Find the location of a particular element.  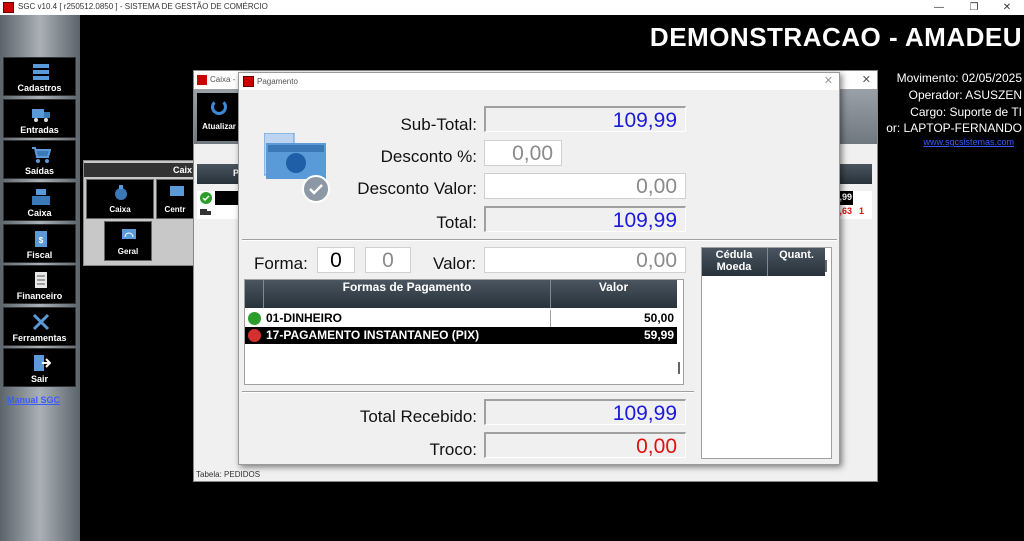

movimento-date: Movimento: 02/05/2025 is located at coordinates (959, 78).